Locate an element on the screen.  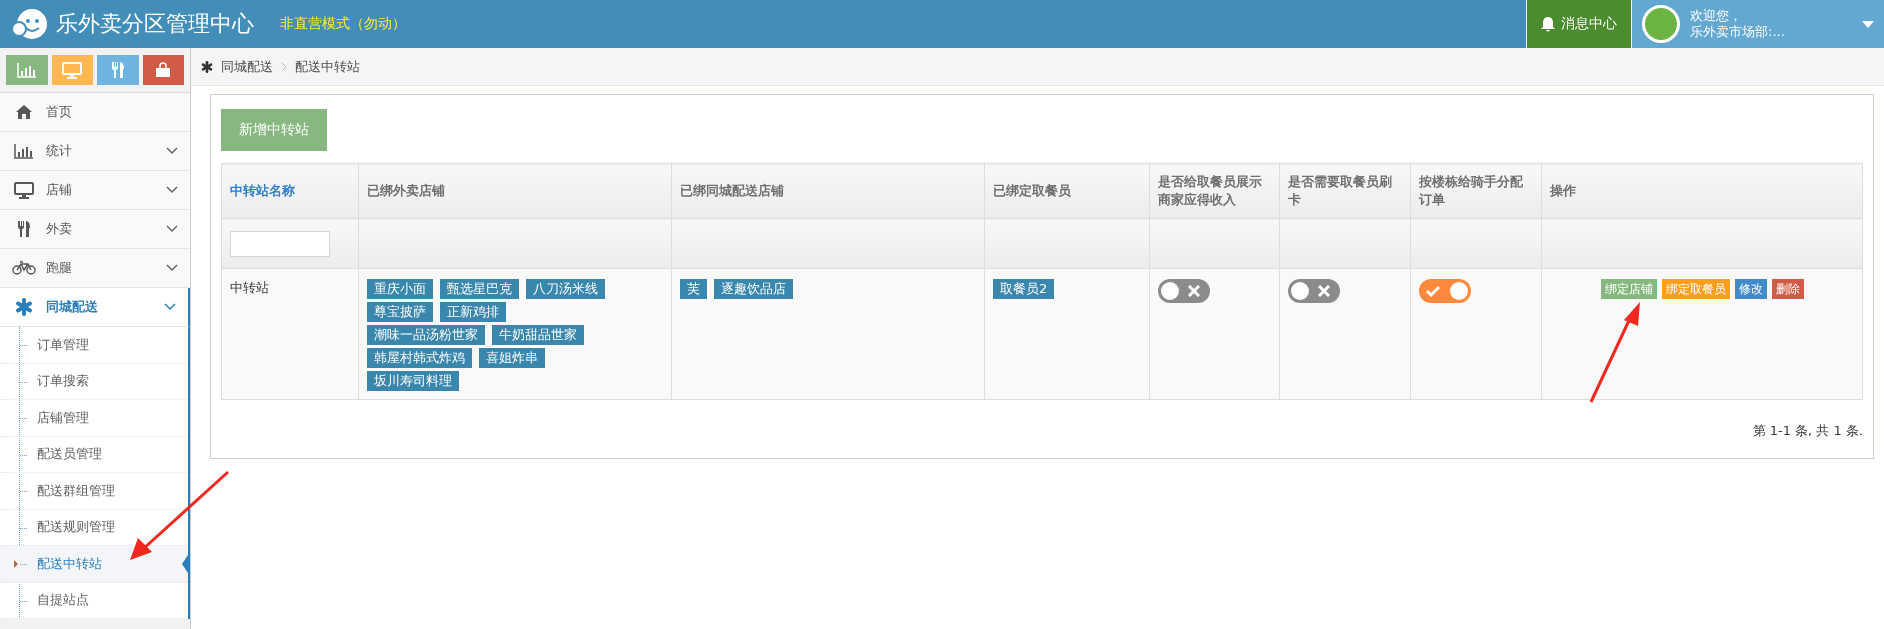
chevron-right-icon is located at coordinates (284, 66).